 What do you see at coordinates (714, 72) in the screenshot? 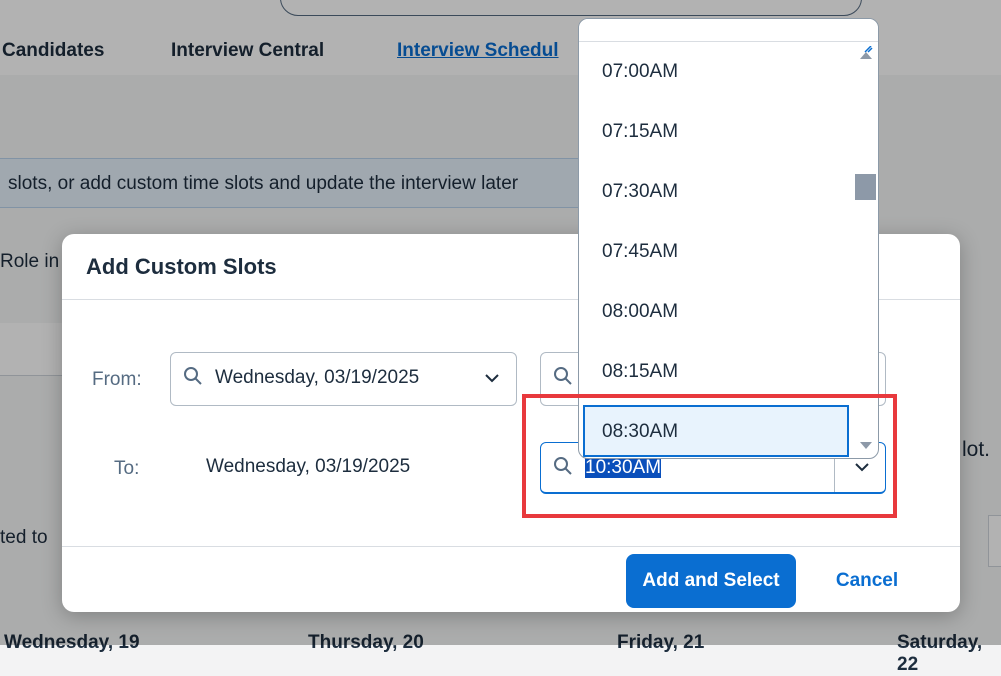
I see `time-option: 07:00AM` at bounding box center [714, 72].